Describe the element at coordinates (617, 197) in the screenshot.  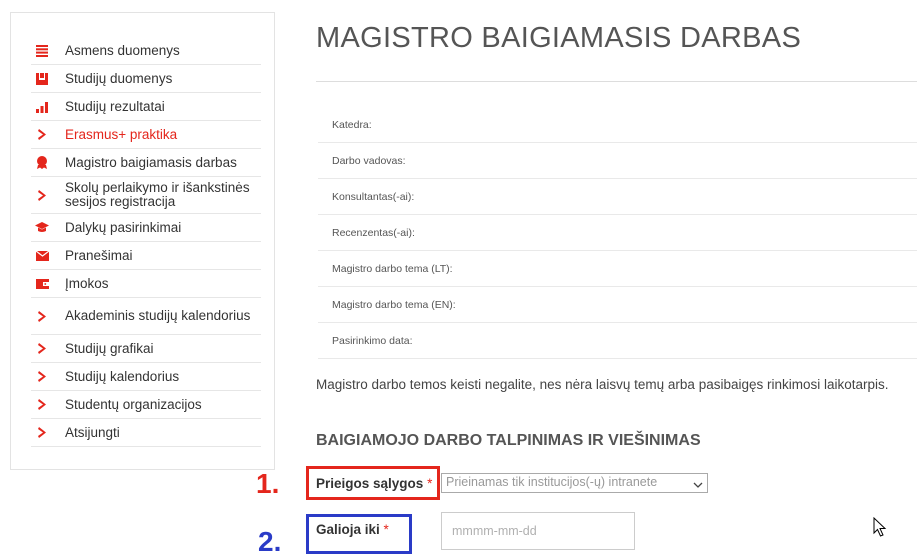
I see `field-konsultantas: Konsultantas(-ai):` at that location.